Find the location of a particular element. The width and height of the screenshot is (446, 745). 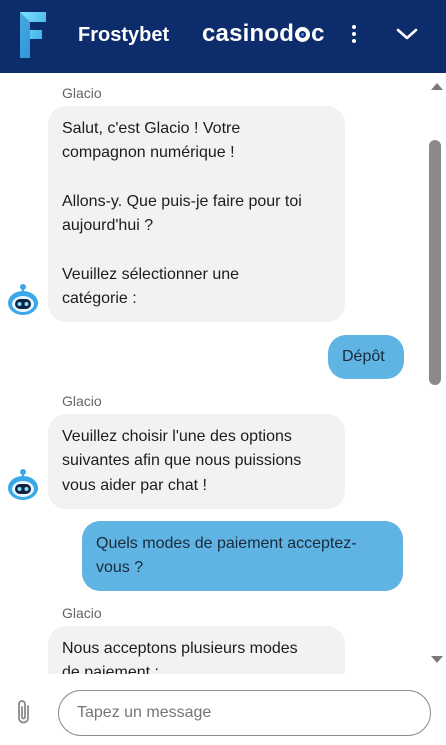

scrollbar-thumb is located at coordinates (435, 262).